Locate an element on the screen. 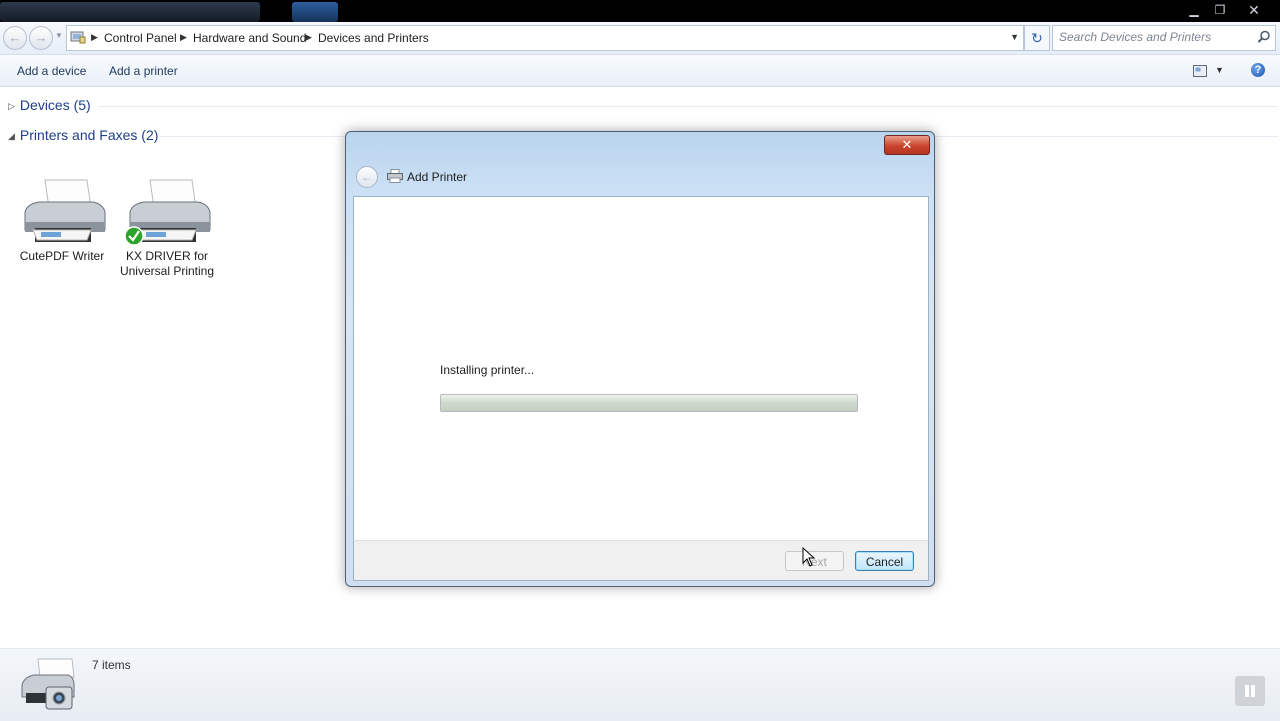  dialog-footer: Next Cancel is located at coordinates (641, 560).